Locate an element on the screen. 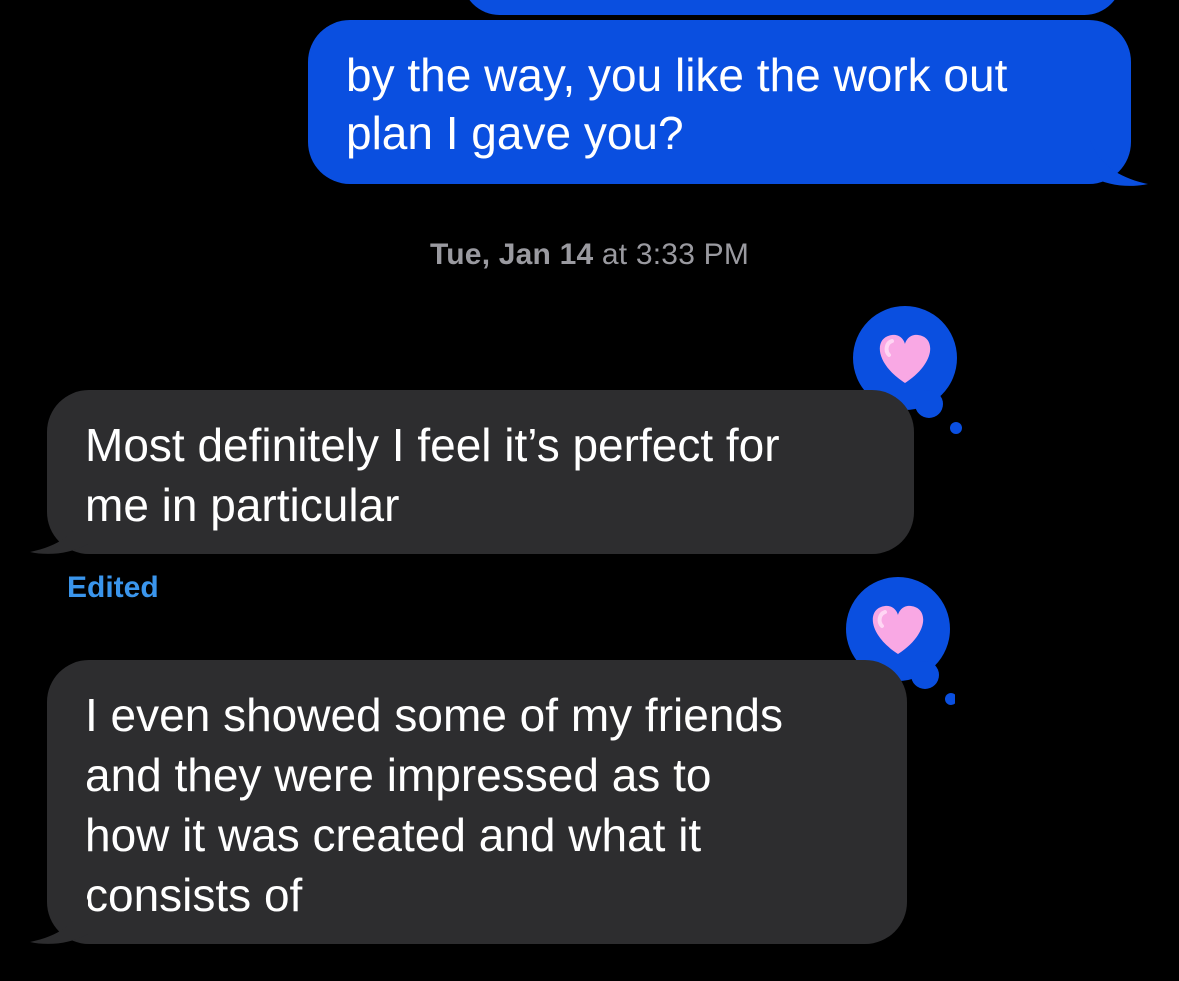 The width and height of the screenshot is (1179, 981). message-line: me in particular is located at coordinates (242, 505).